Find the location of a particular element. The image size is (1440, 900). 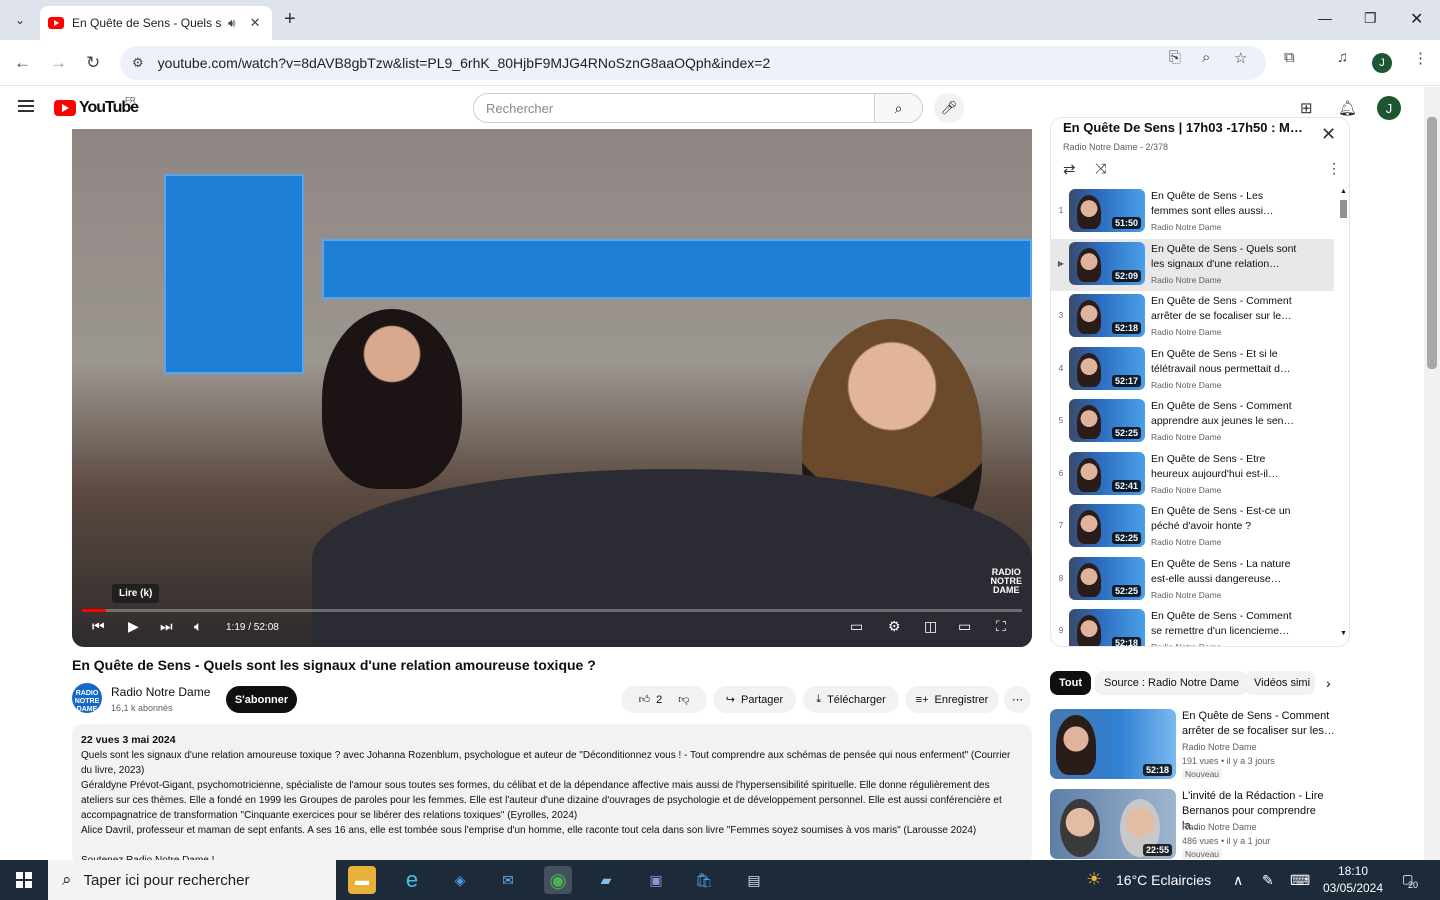

like-icon: 👍︎ is located at coordinates (645, 699).